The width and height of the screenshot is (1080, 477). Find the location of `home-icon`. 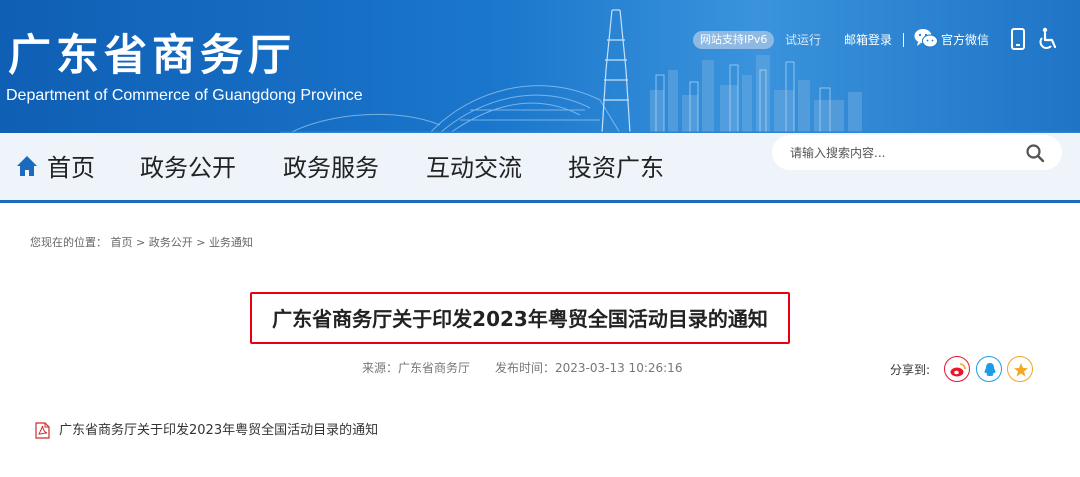

home-icon is located at coordinates (27, 166).